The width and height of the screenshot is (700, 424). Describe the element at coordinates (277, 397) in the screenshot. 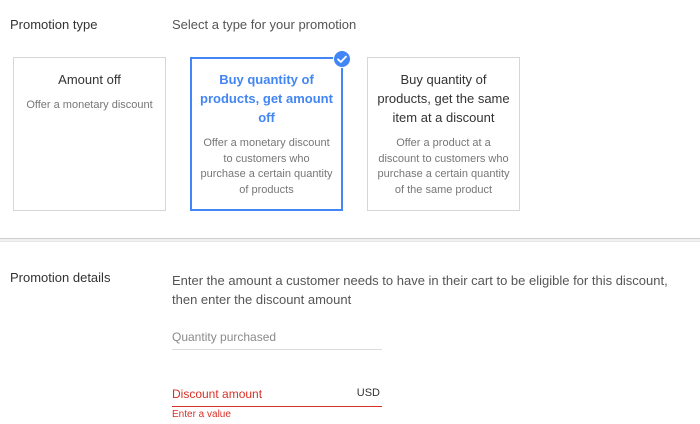

I see `discount-amount-field: Discount amount USD` at that location.